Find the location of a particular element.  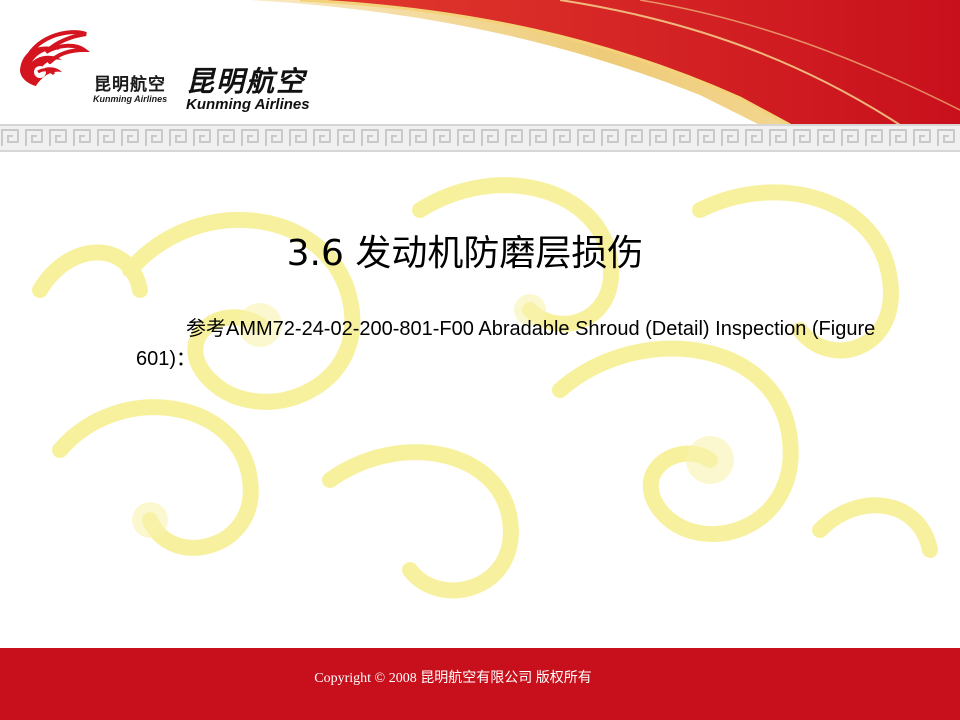

footer-copyright: Copyright © 2008 昆明航空有限公司 版权所有 is located at coordinates (453, 678).